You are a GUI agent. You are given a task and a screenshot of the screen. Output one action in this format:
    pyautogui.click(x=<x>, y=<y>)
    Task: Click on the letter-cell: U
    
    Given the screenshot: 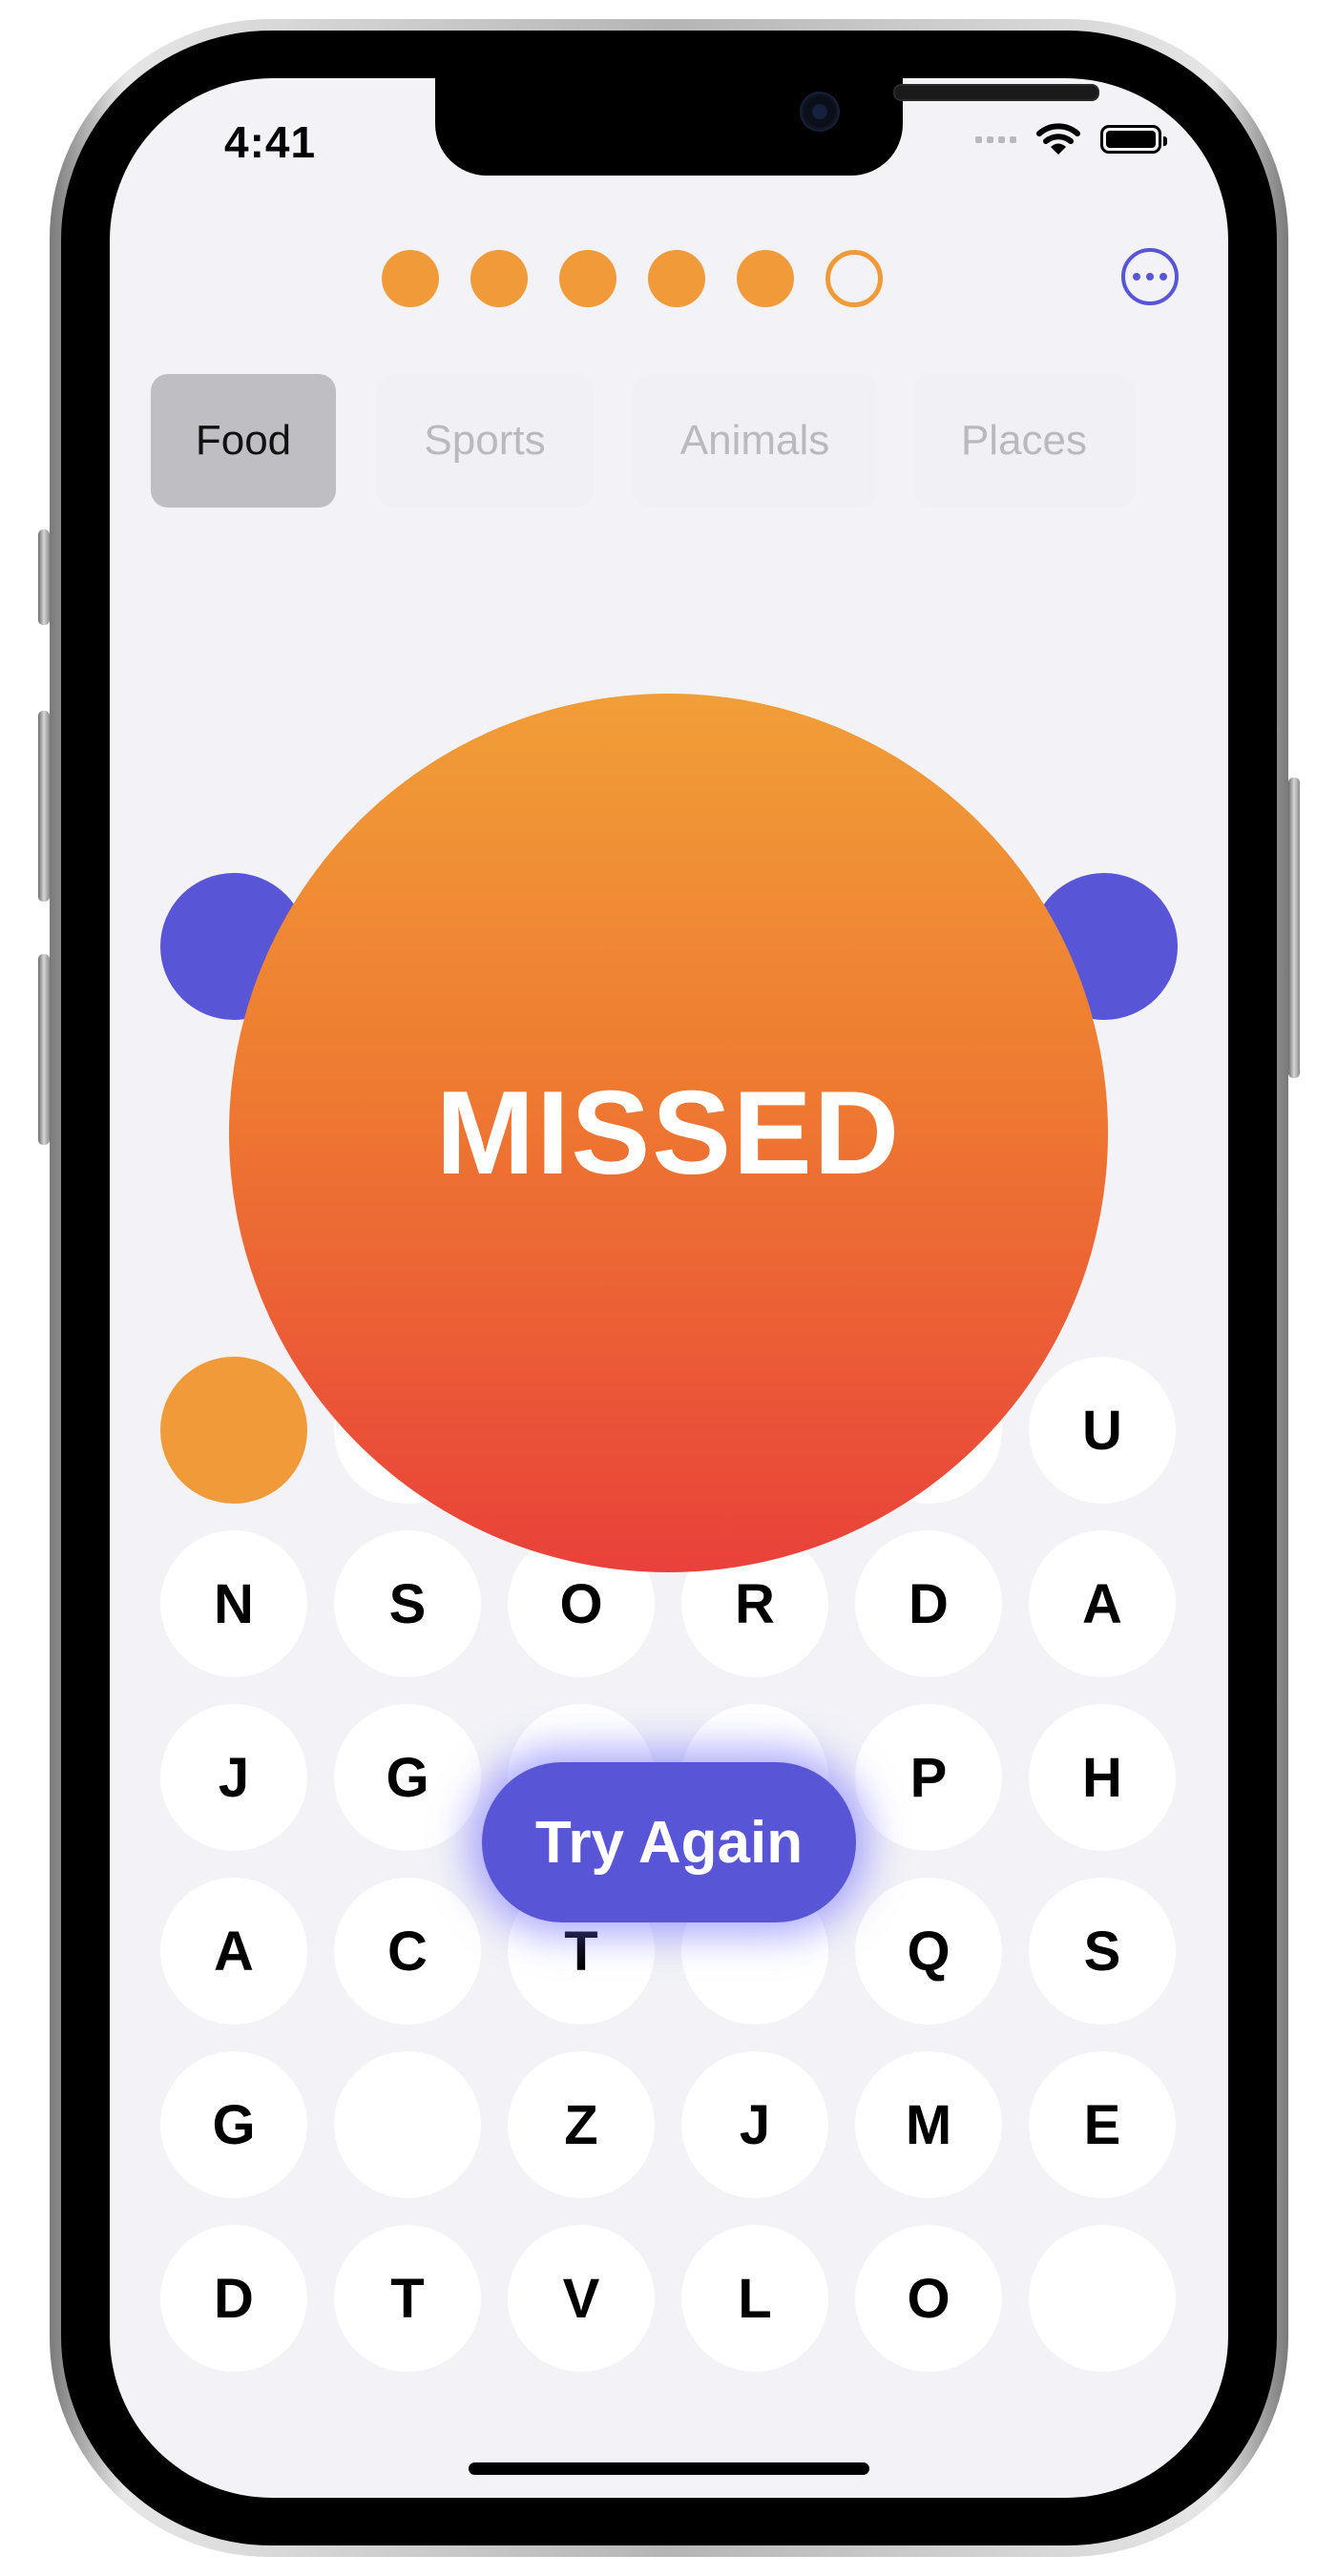 What is the action you would take?
    pyautogui.click(x=1102, y=1430)
    